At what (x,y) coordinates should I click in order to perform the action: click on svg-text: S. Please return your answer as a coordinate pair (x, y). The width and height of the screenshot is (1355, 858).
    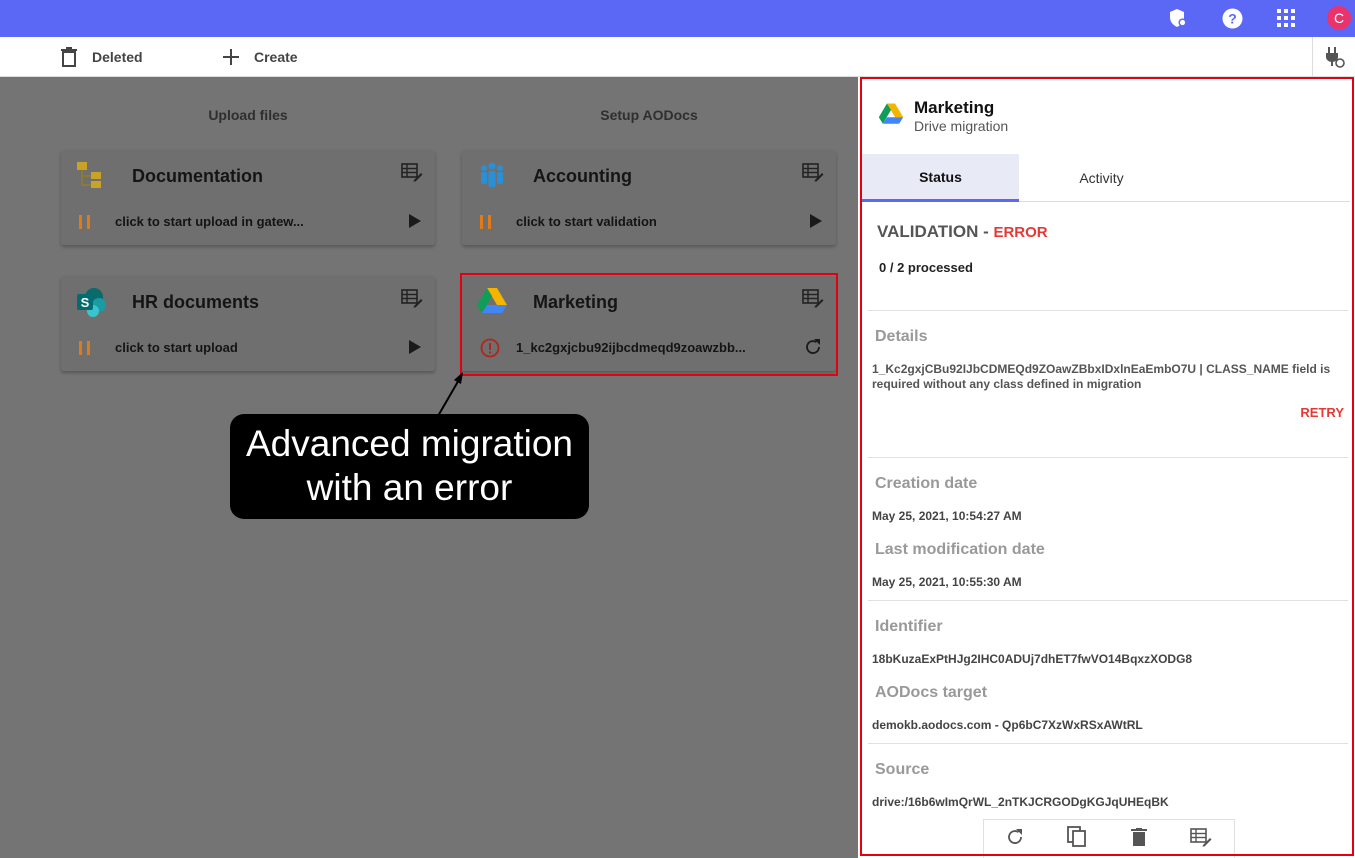
    Looking at the image, I should click on (85, 302).